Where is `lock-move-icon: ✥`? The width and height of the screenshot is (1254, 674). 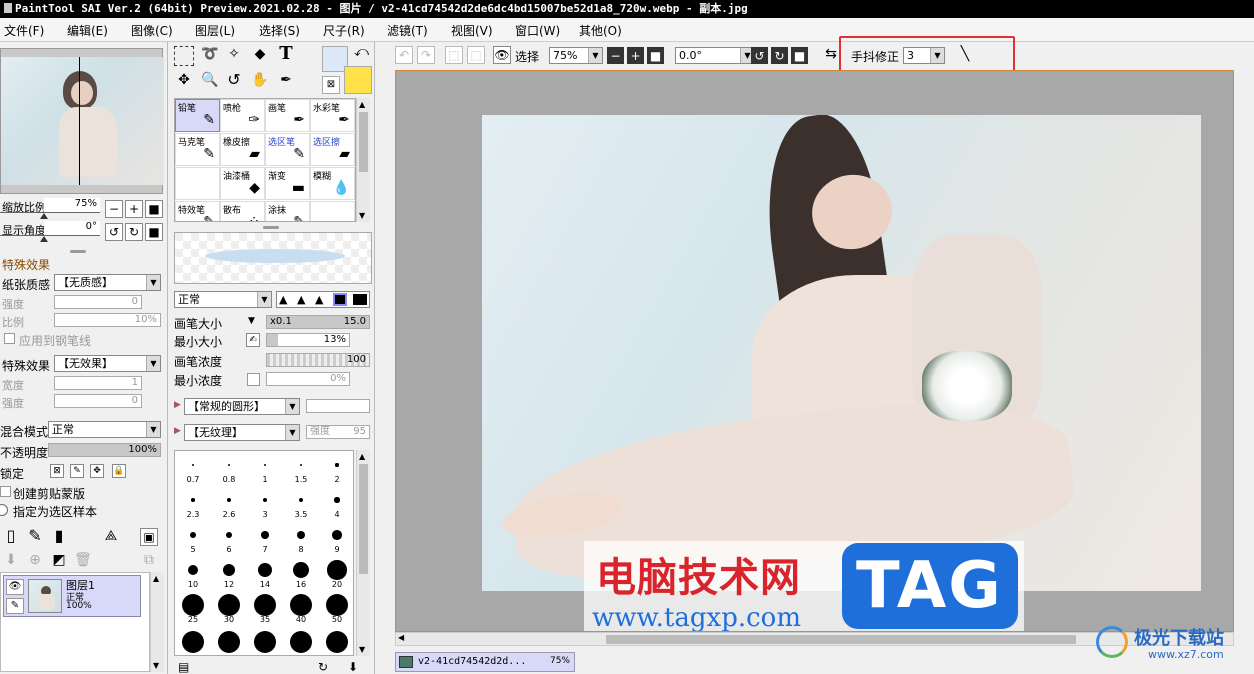 lock-move-icon: ✥ is located at coordinates (97, 471).